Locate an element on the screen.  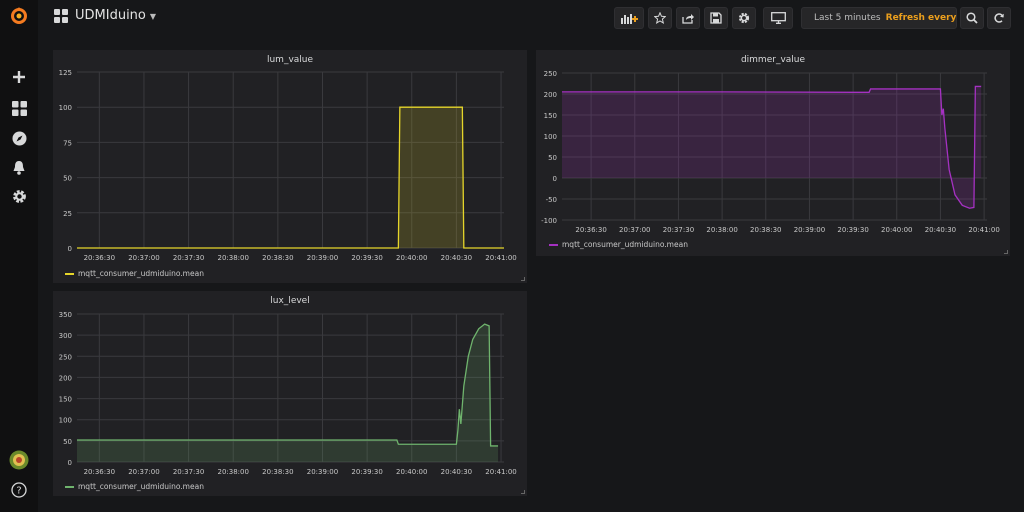
tv-mode-button is located at coordinates (778, 18).